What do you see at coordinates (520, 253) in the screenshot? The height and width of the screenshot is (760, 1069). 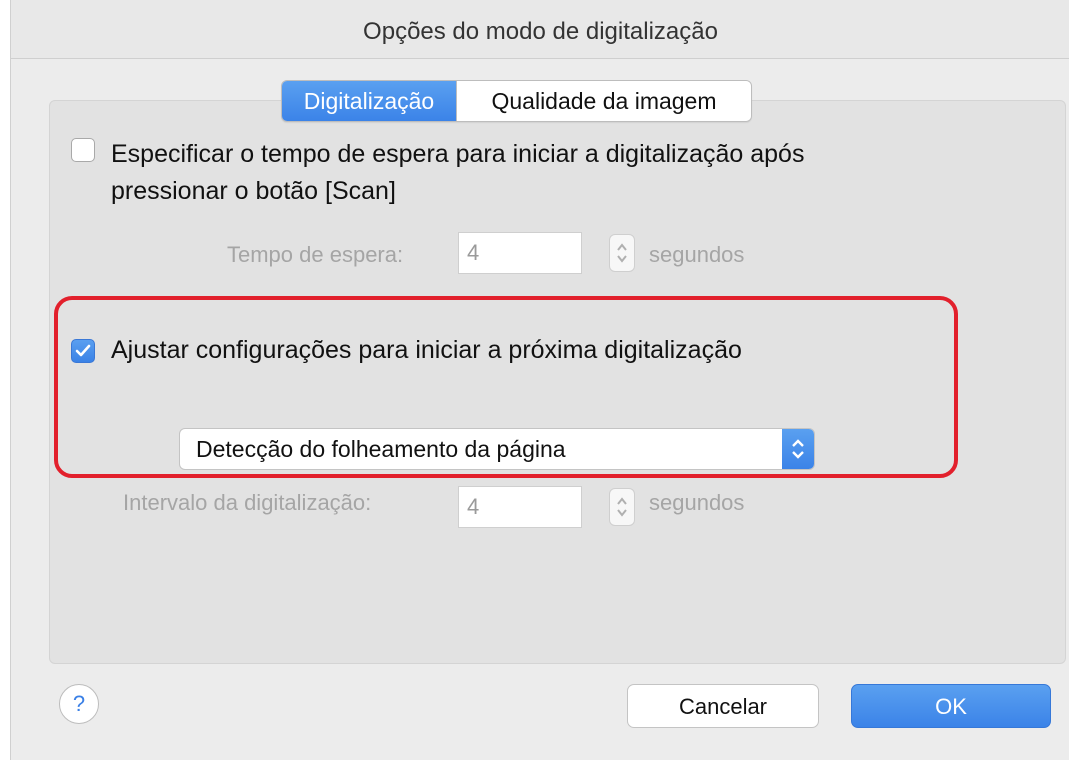 I see `wait-time-input: 4` at bounding box center [520, 253].